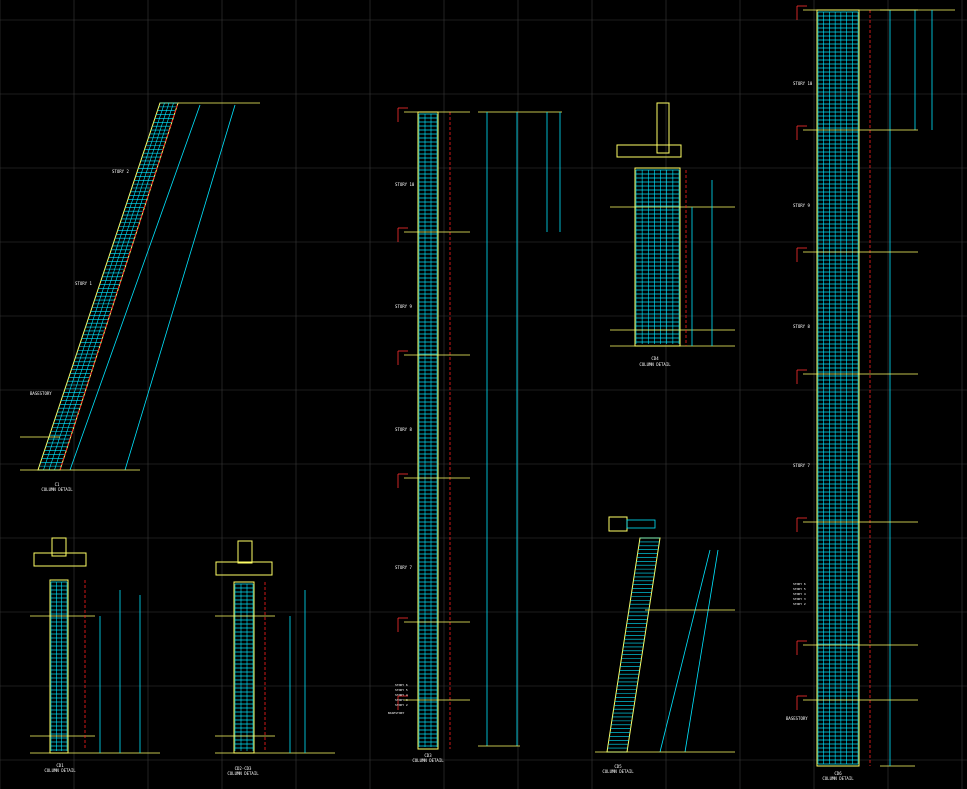 The height and width of the screenshot is (789, 967). I want to click on story-label-1: STORY 1, so click(83, 283).